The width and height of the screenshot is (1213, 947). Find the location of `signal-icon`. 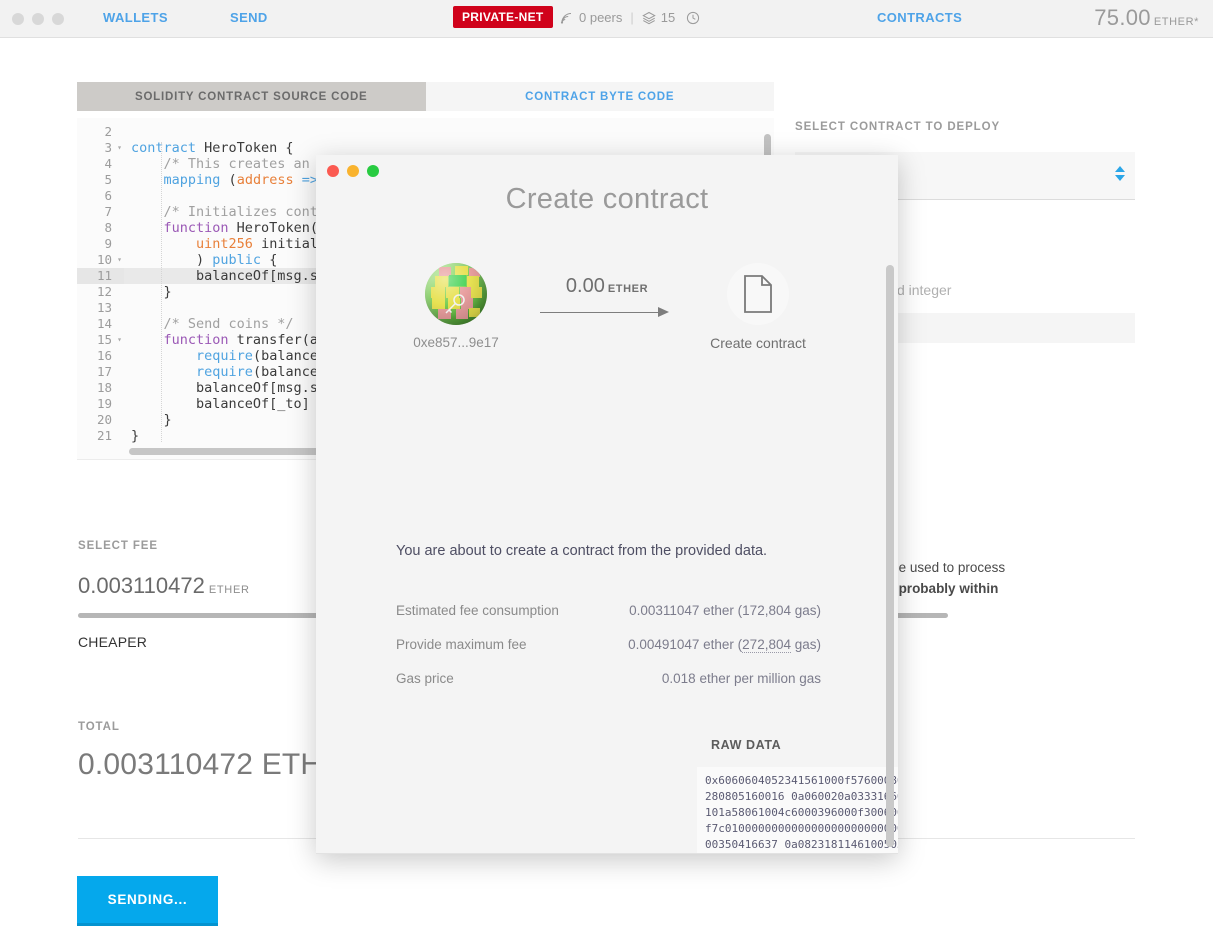

signal-icon is located at coordinates (567, 17).